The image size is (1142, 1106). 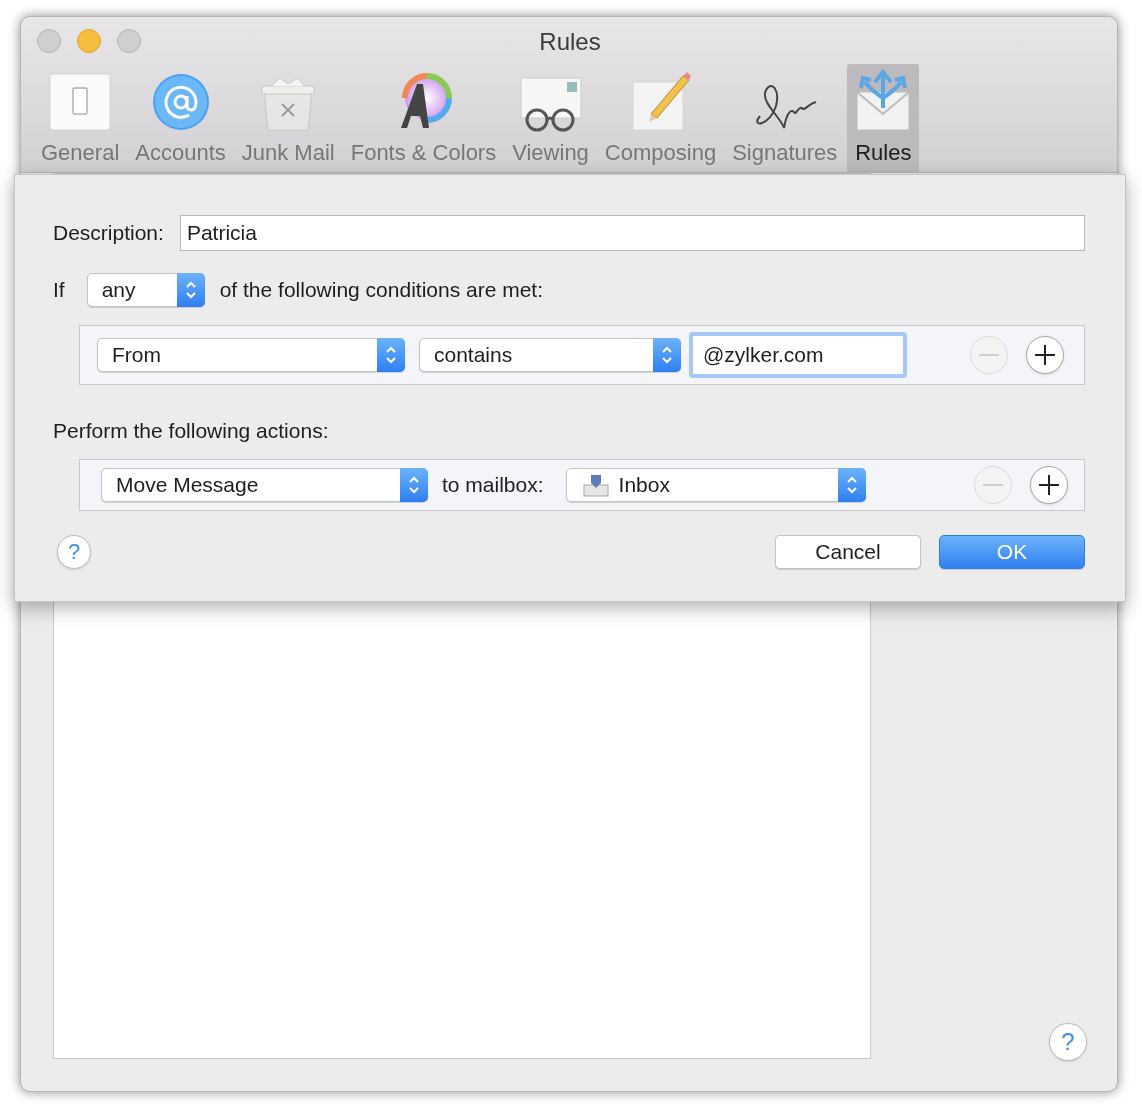 I want to click on action-dropdown: Move Message, so click(x=264, y=484).